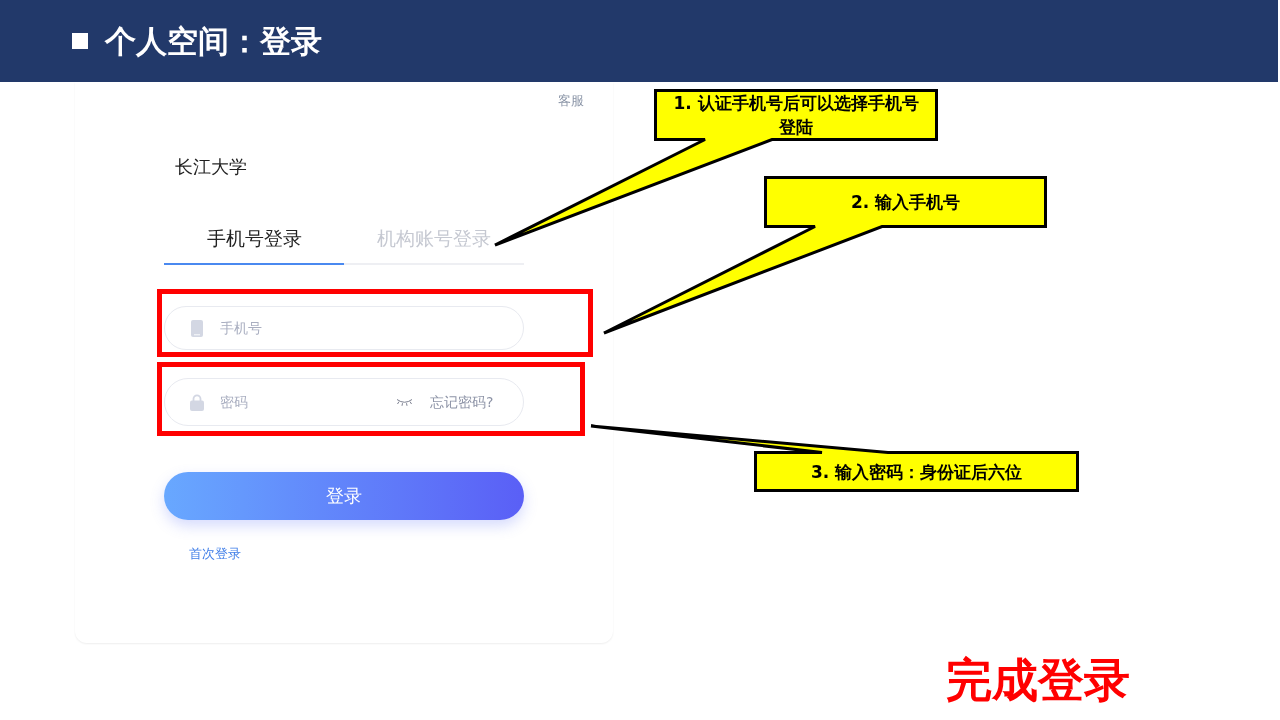  I want to click on forgot-password-link: 忘记密码?, so click(462, 402).